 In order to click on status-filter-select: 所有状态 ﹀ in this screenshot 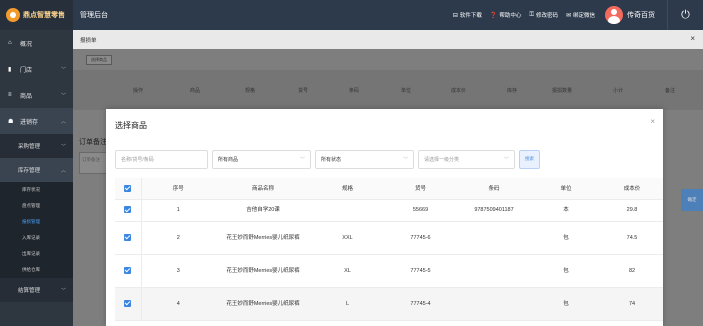, I will do `click(364, 159)`.